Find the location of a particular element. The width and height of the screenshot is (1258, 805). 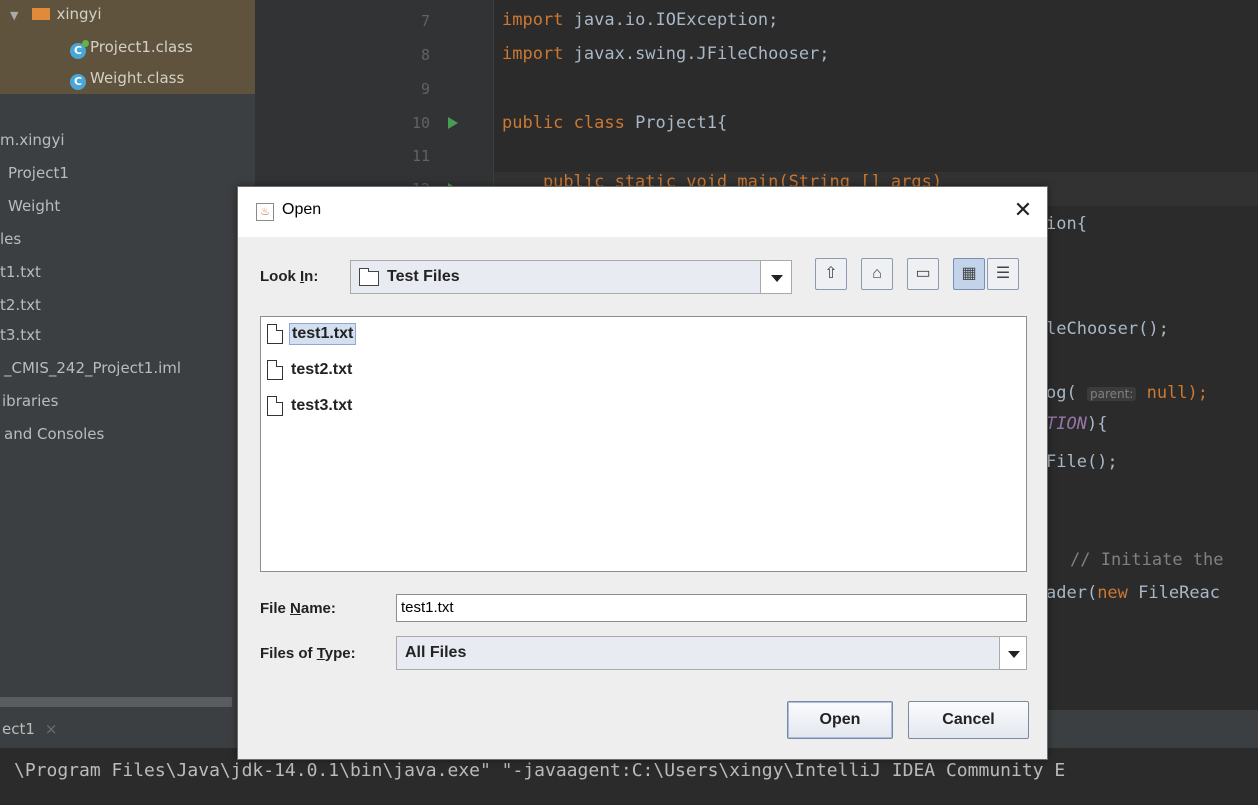

line-number: 8 is located at coordinates (425, 55).